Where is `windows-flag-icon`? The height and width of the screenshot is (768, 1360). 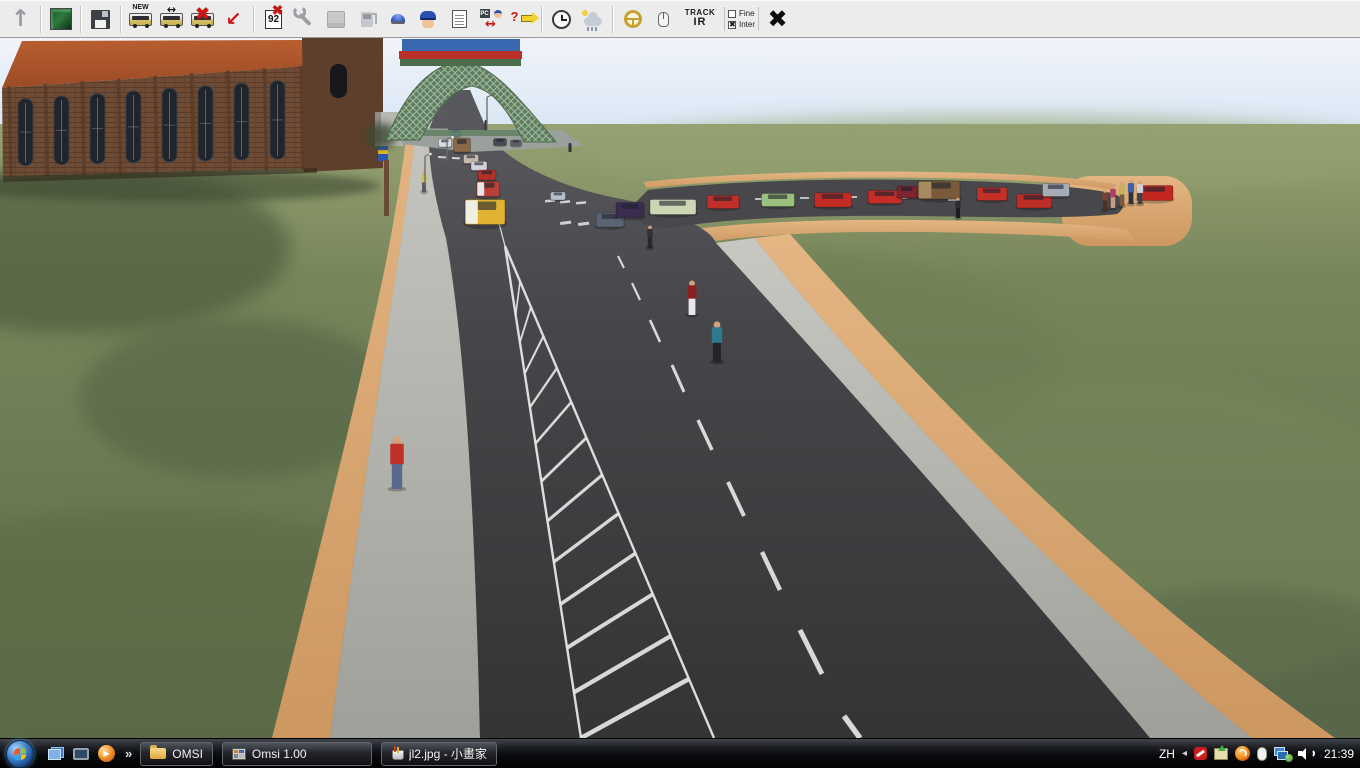 windows-flag-icon is located at coordinates (20, 753).